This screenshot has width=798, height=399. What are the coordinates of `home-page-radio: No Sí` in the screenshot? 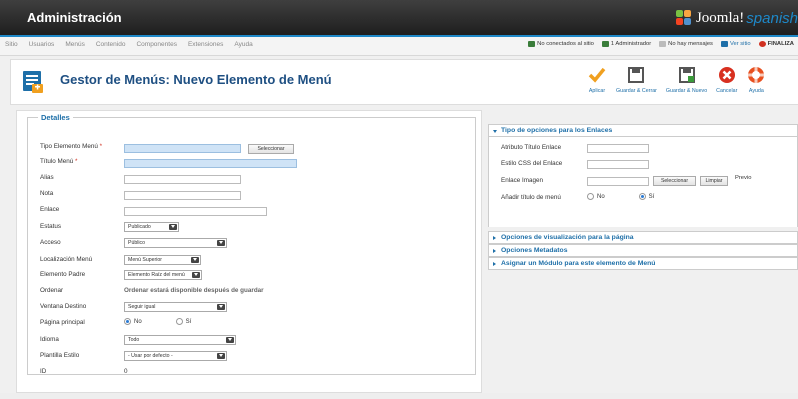 It's located at (157, 321).